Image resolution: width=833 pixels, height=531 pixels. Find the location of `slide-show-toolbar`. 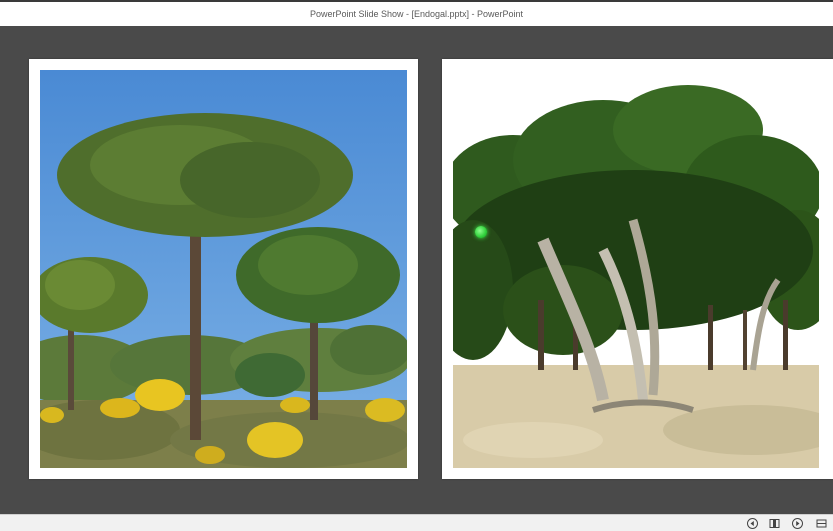

slide-show-toolbar is located at coordinates (416, 522).